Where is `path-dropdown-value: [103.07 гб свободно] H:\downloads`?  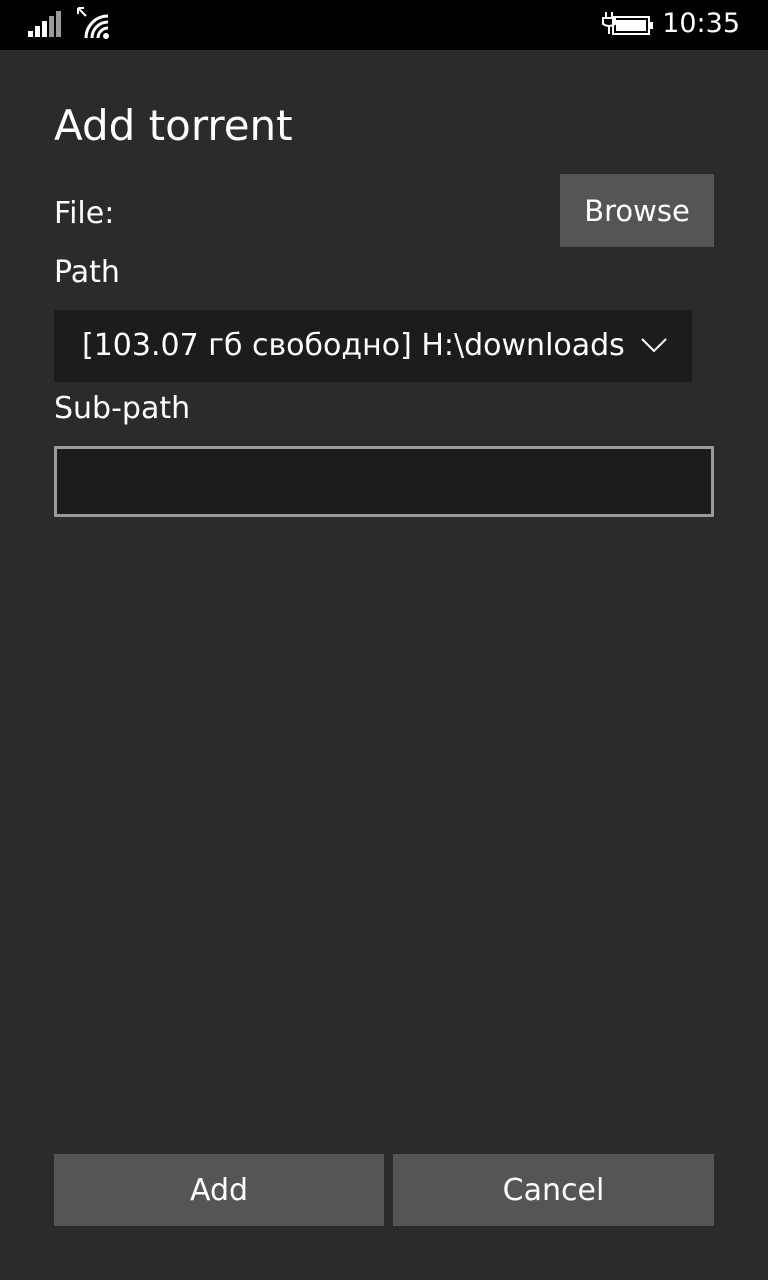 path-dropdown-value: [103.07 гб свободно] H:\downloads is located at coordinates (353, 345).